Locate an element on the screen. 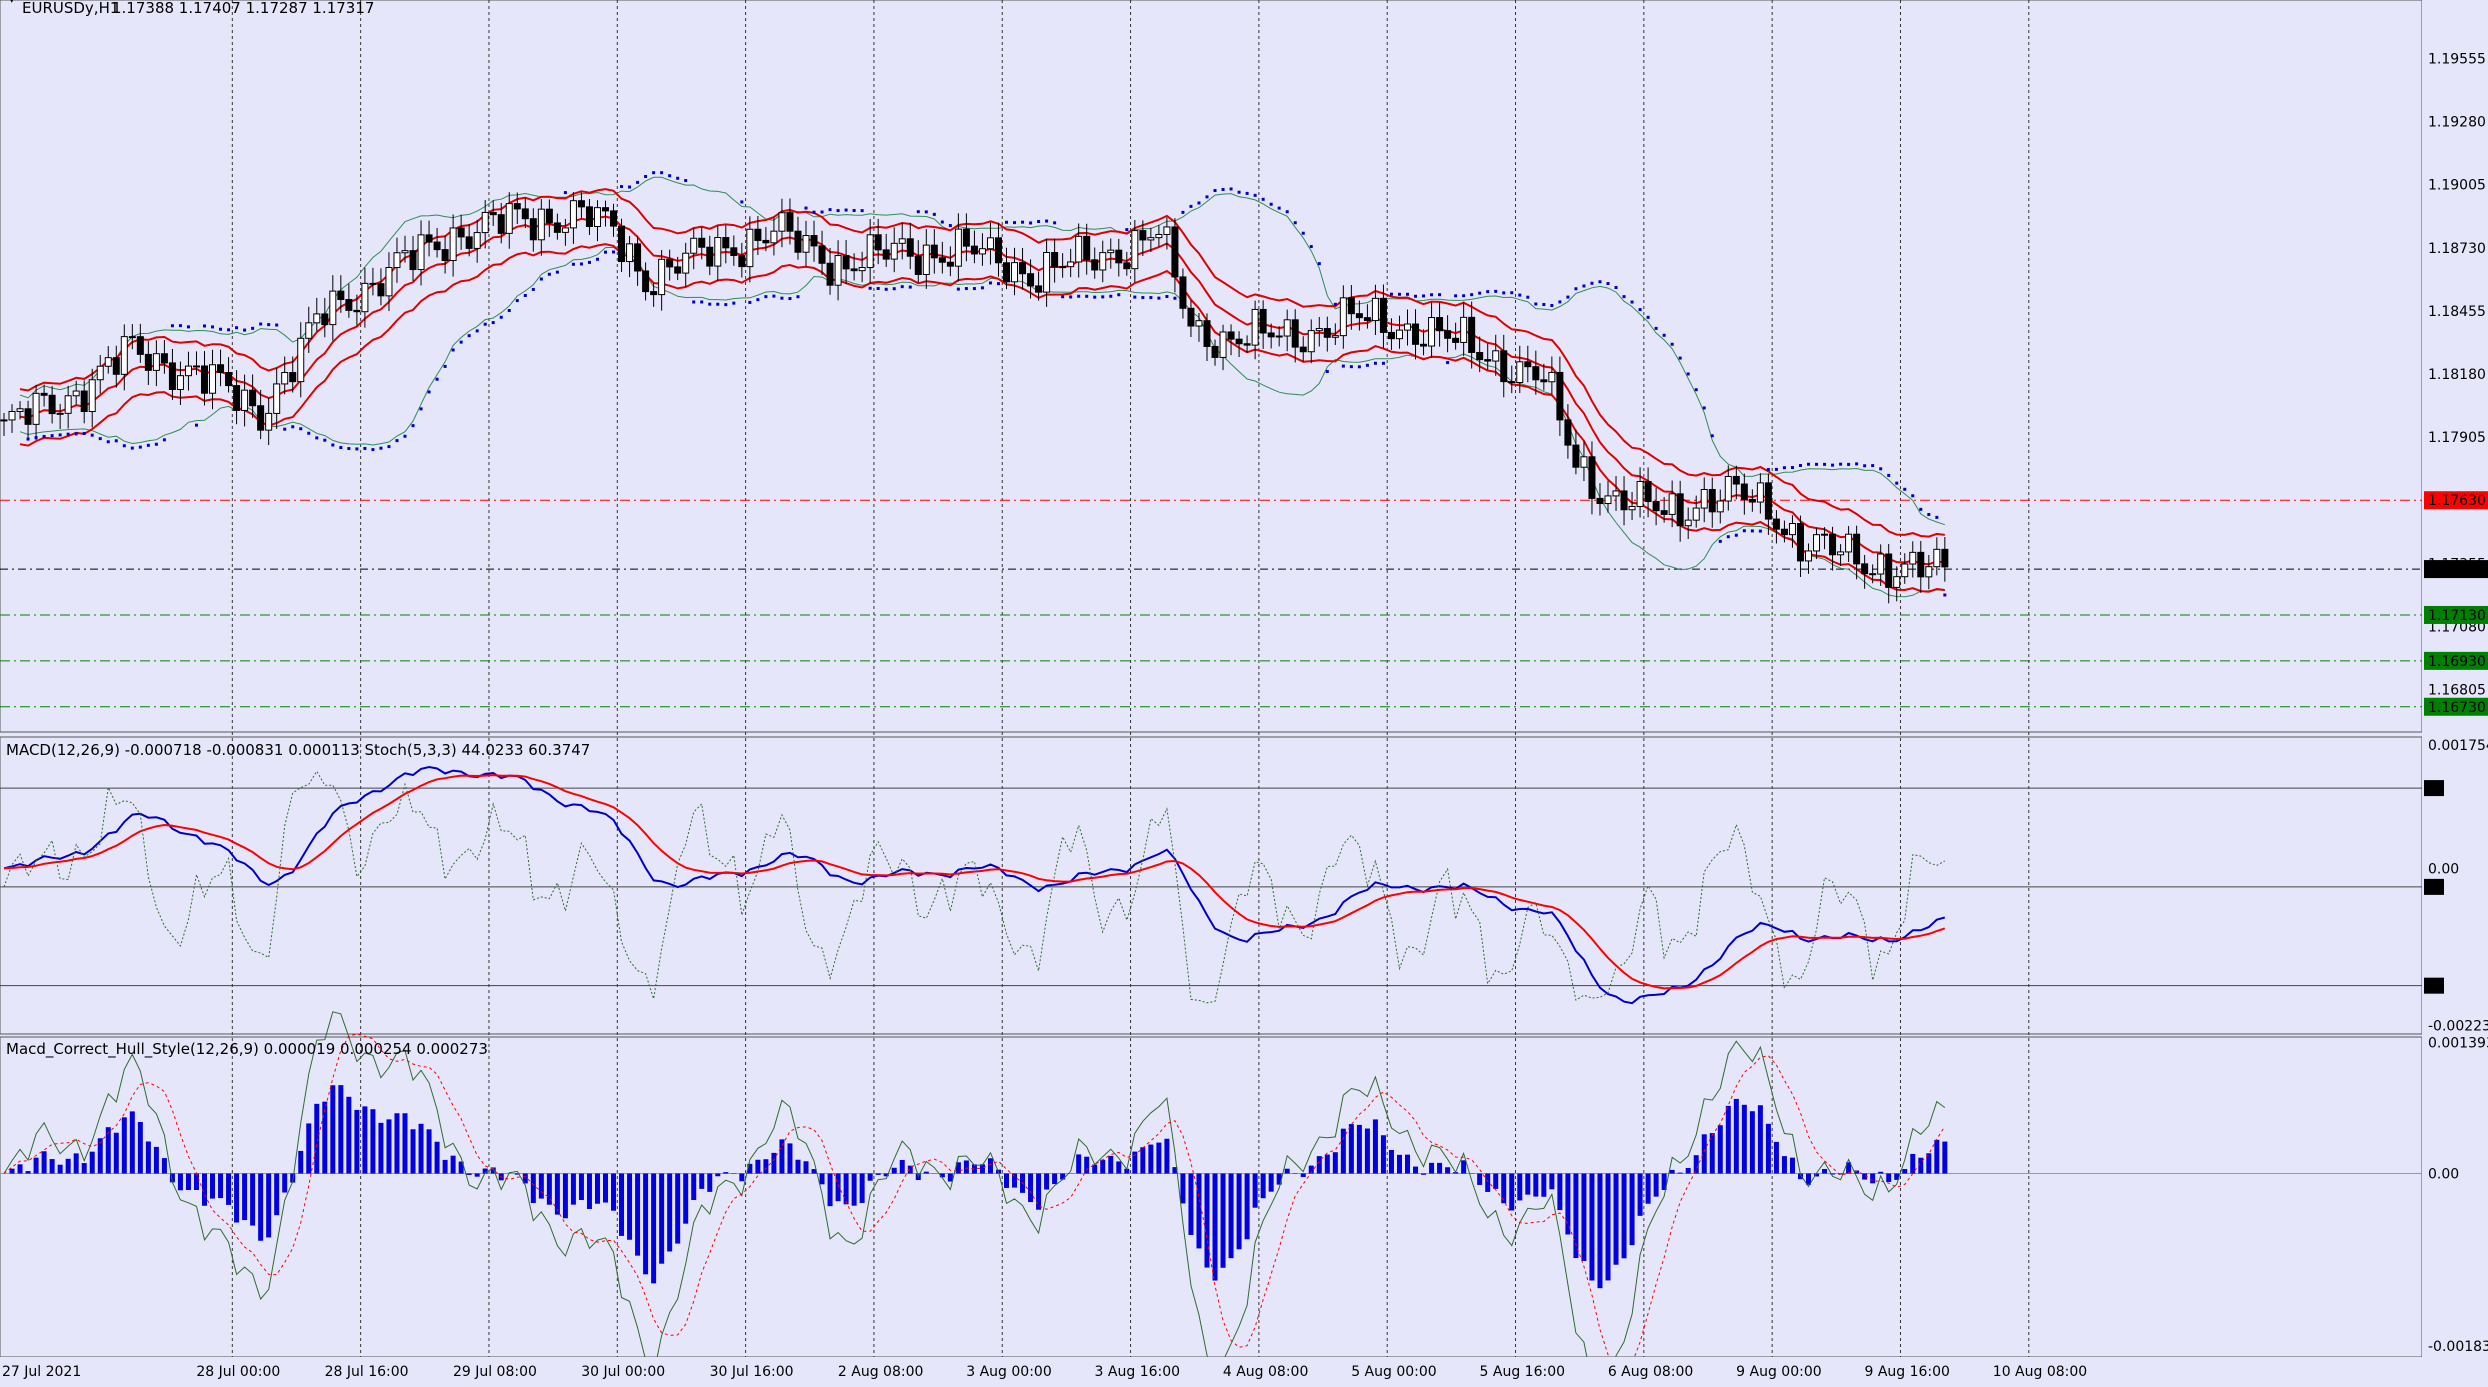 The height and width of the screenshot is (1387, 2488). time-tick-label: 9 Aug 16:00 is located at coordinates (1907, 1372).